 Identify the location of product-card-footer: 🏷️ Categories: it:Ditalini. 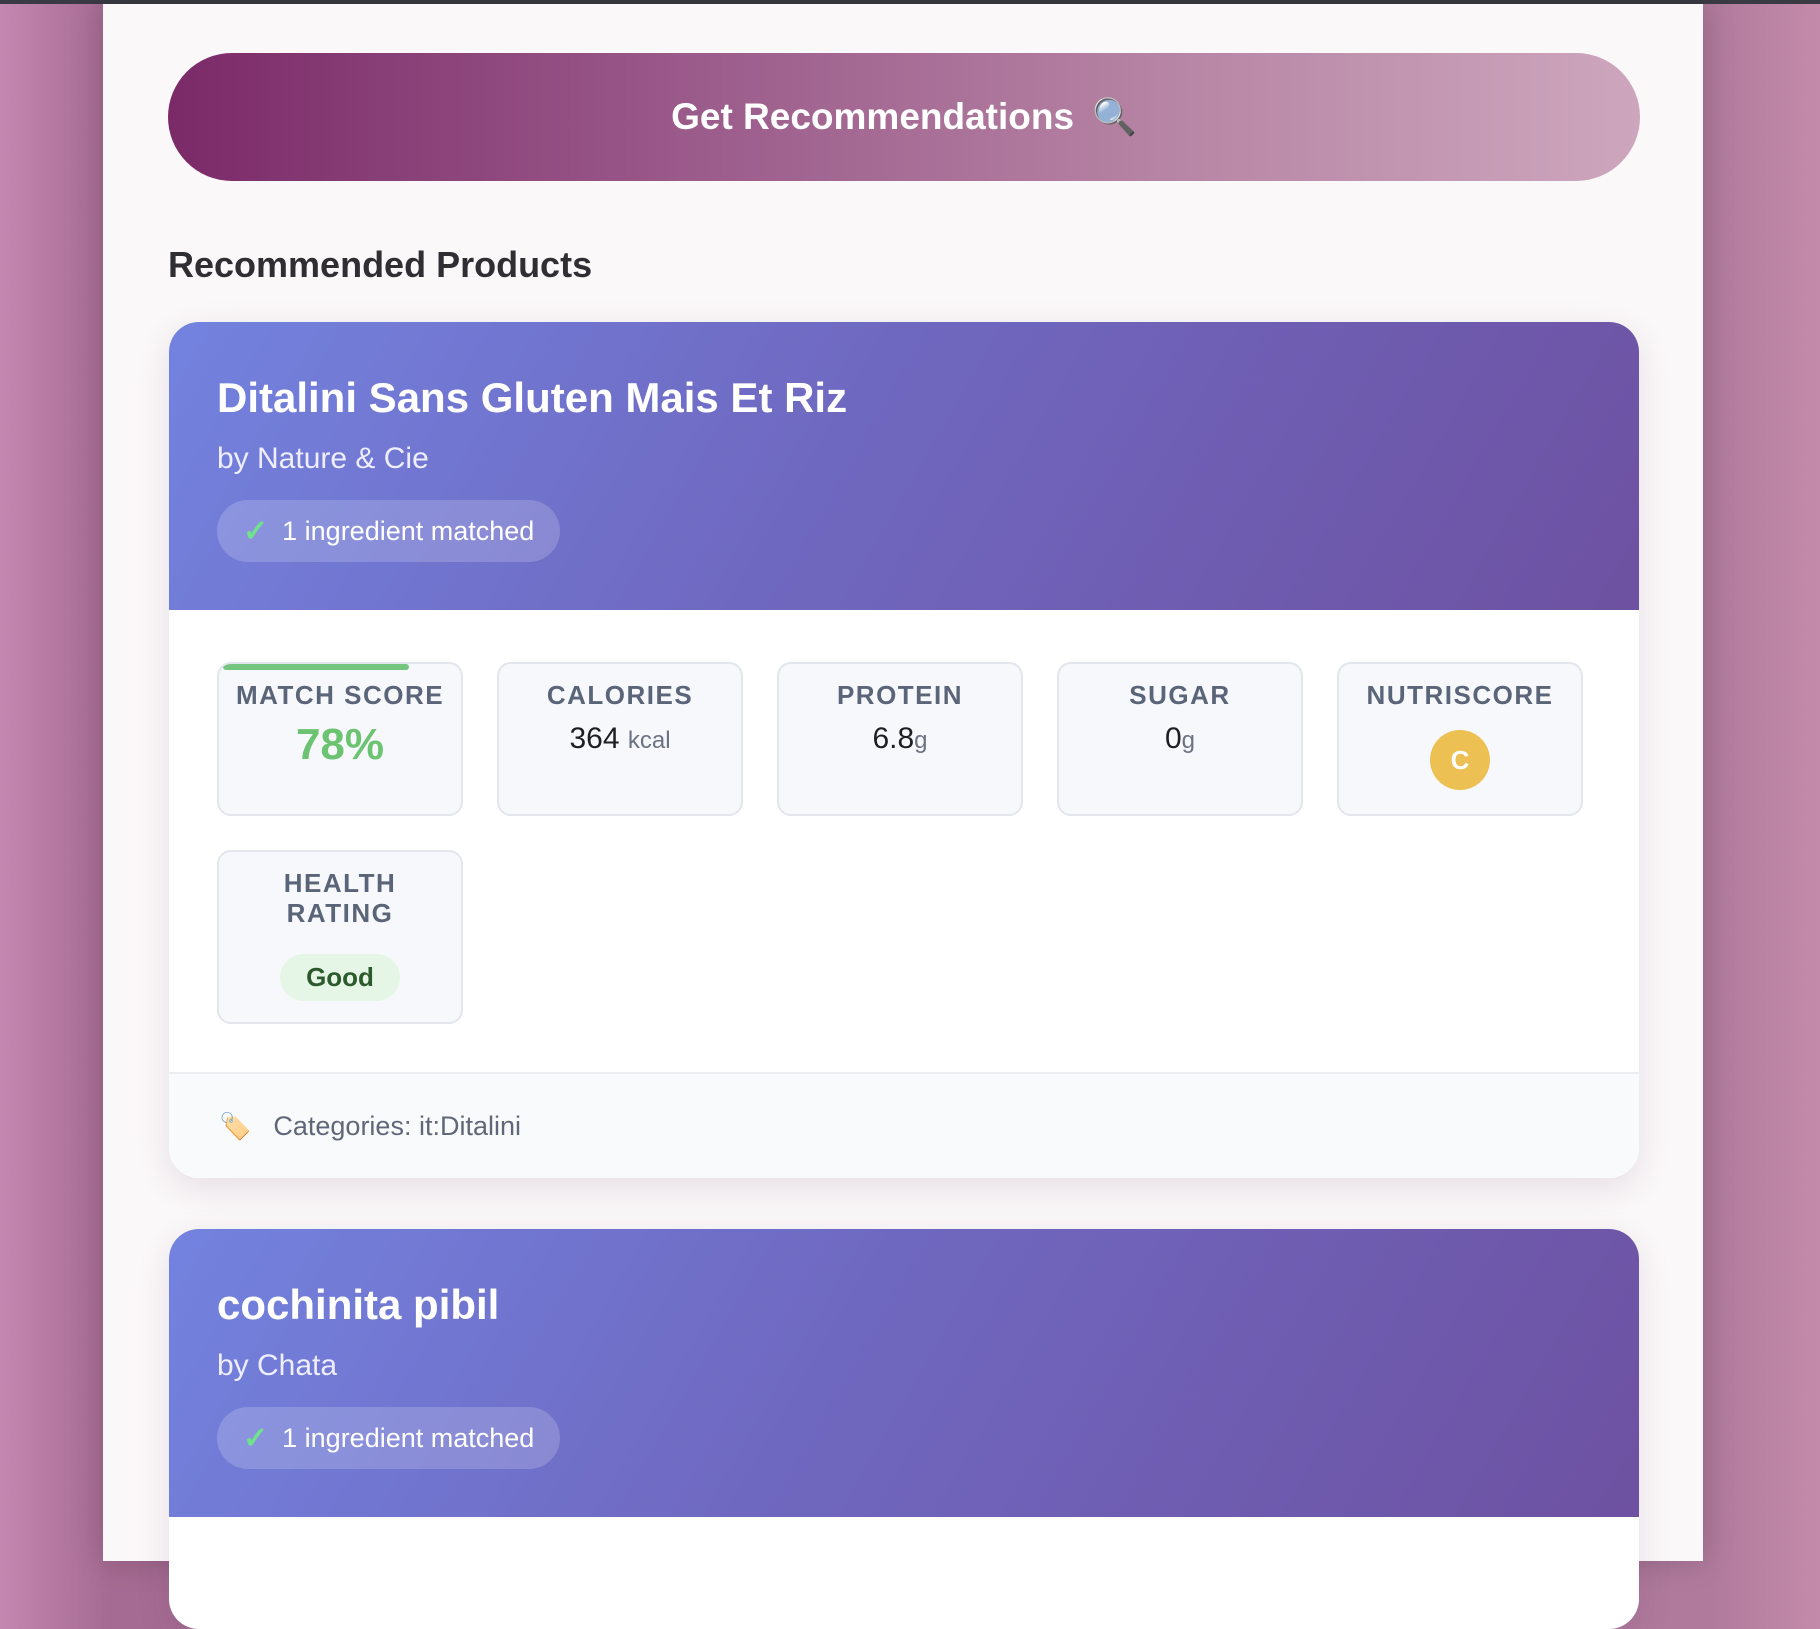
(904, 1125).